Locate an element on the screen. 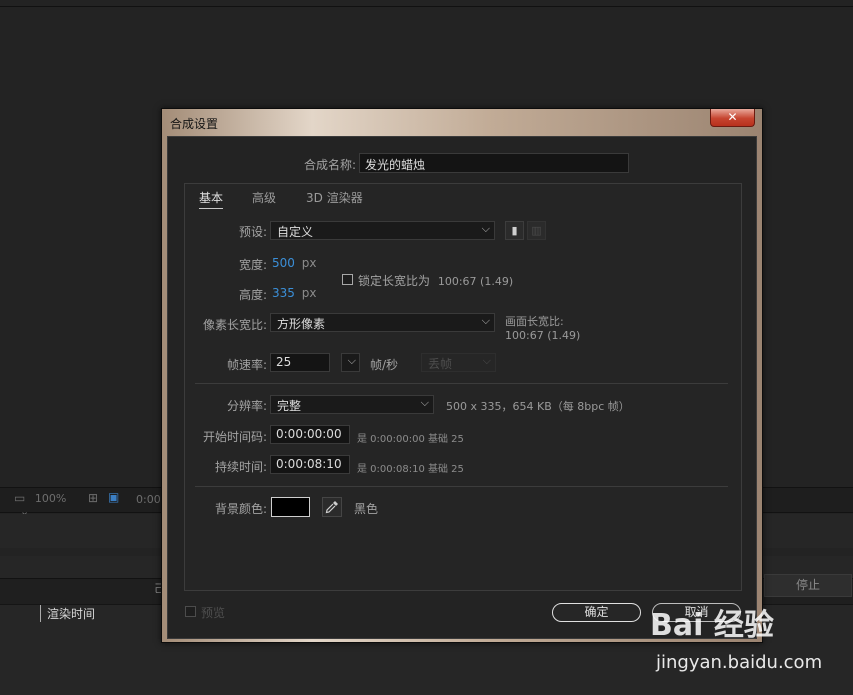  pixel-aspect-value: 方形像素 is located at coordinates (301, 324).